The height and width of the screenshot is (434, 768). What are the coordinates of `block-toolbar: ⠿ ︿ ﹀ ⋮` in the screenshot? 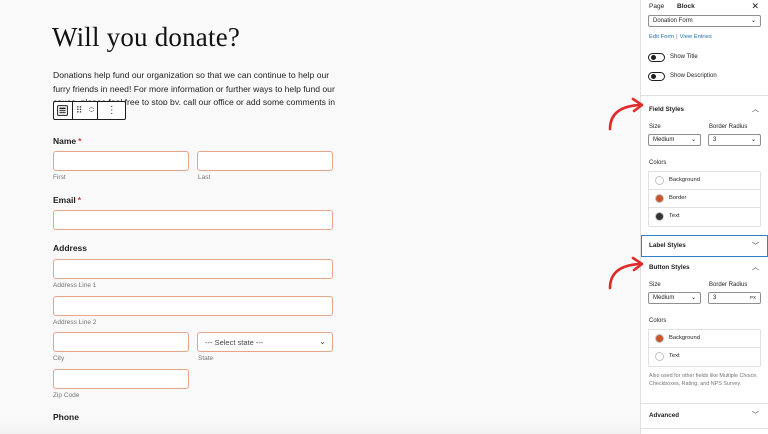 It's located at (89, 110).